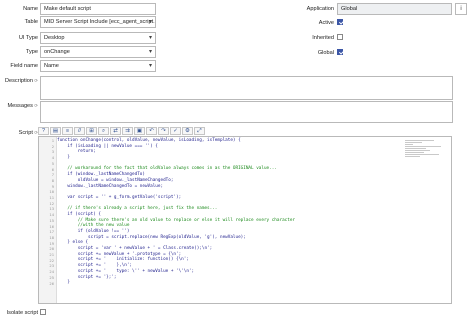  What do you see at coordinates (63, 283) in the screenshot?
I see `code-line: }` at bounding box center [63, 283].